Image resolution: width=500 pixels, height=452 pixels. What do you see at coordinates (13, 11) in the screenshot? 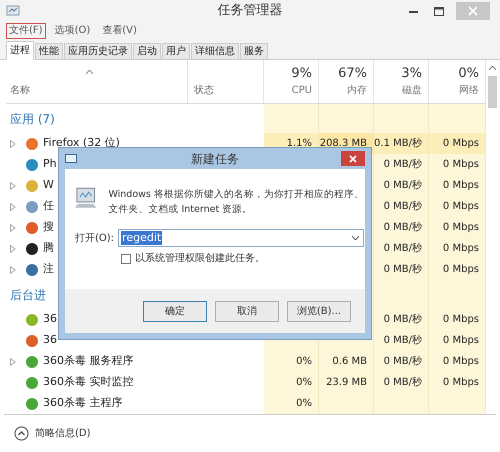
I see `app-icon` at bounding box center [13, 11].